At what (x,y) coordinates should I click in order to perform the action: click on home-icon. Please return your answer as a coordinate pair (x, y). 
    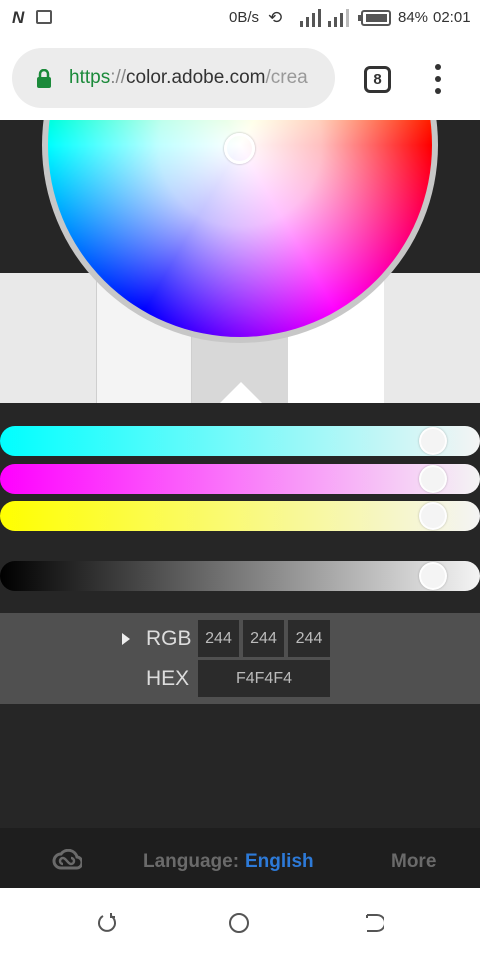
    Looking at the image, I should click on (239, 923).